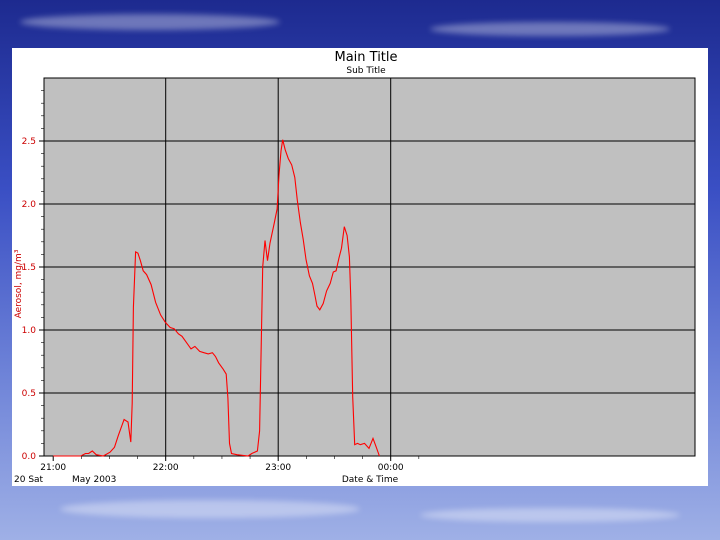 The width and height of the screenshot is (720, 540). I want to click on y-tick-label: 0.5, so click(29, 394).